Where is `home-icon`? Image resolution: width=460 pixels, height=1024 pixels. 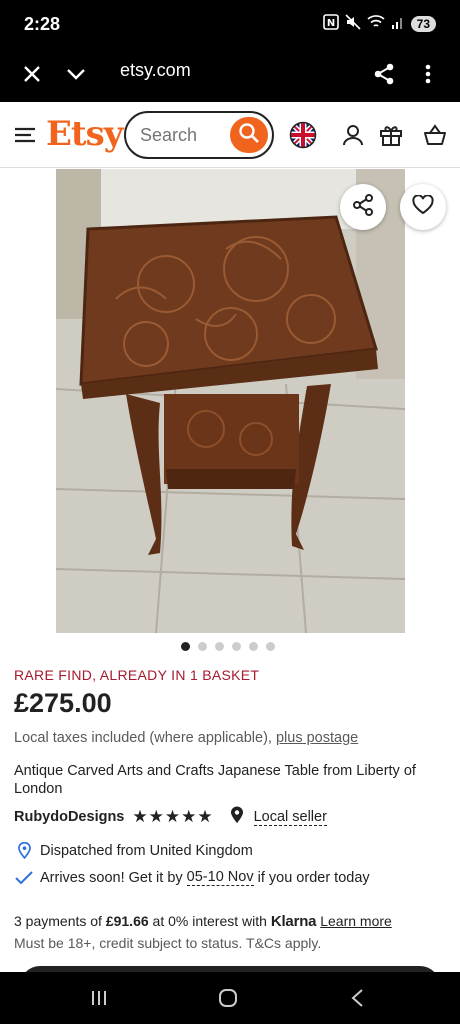 home-icon is located at coordinates (228, 998).